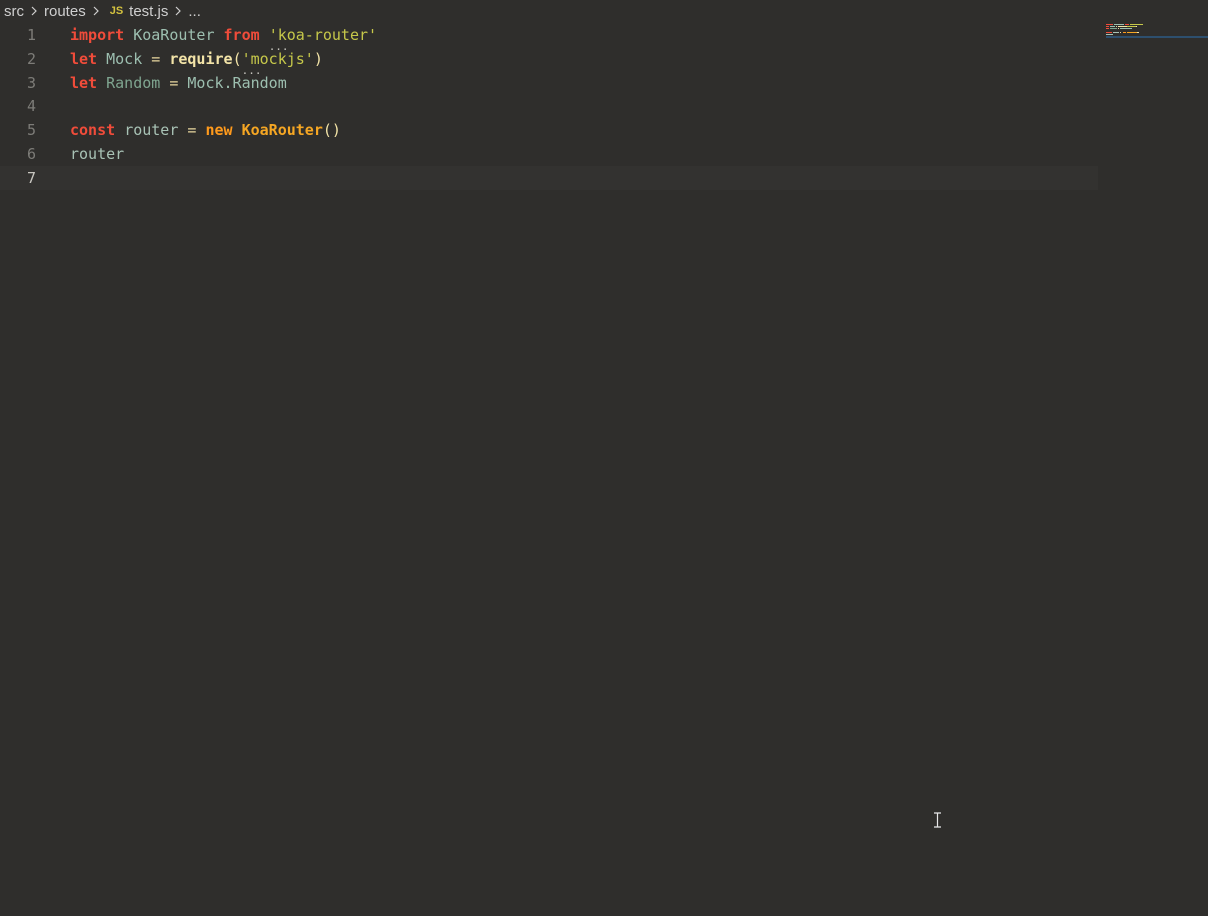 The height and width of the screenshot is (916, 1208). I want to click on code-line: 3 let Random = Mock.Random, so click(549, 83).